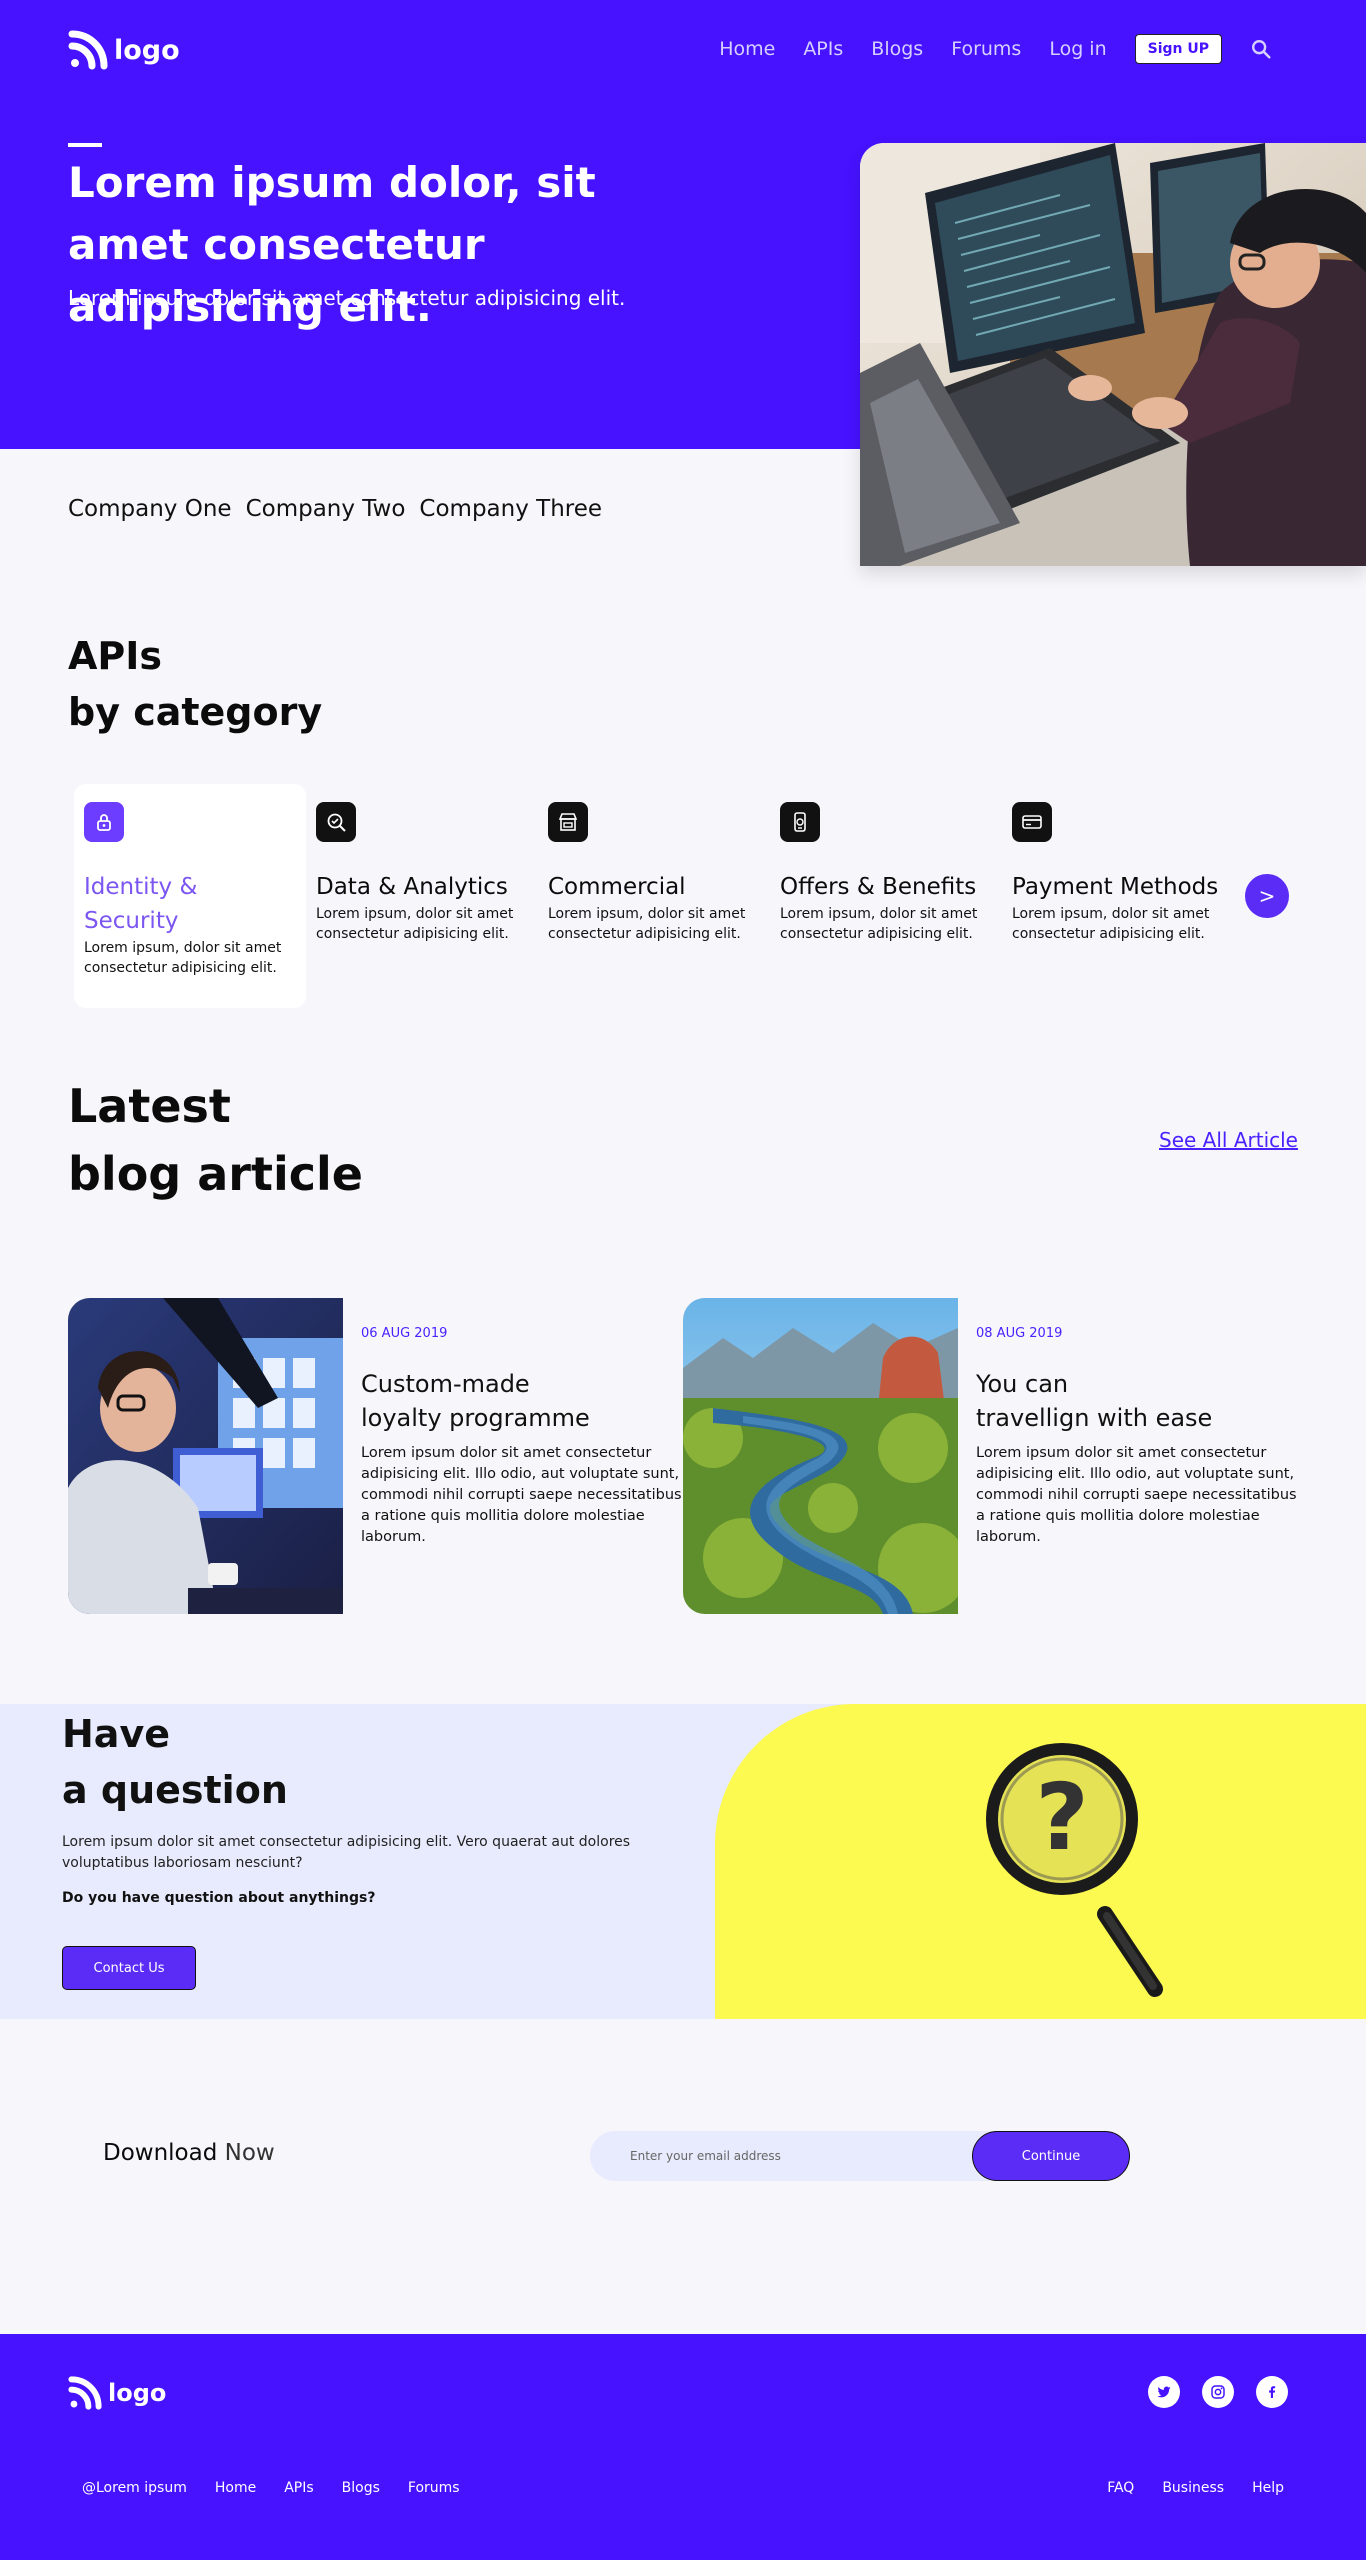  Describe the element at coordinates (137, 2393) in the screenshot. I see `footer-logo-text: logo` at that location.